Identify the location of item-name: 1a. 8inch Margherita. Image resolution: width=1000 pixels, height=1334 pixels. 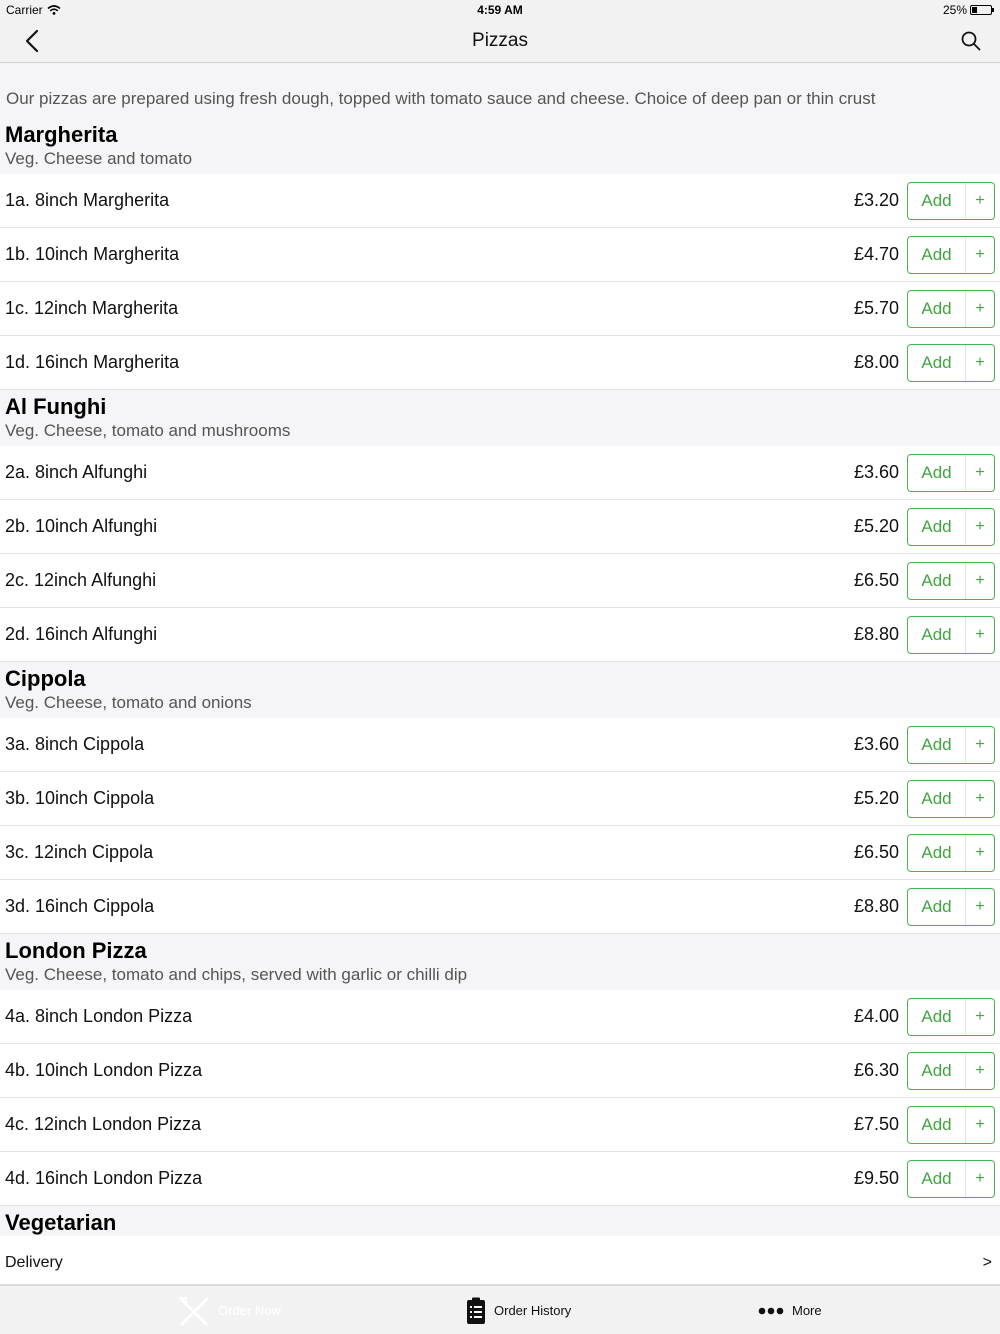
(87, 200).